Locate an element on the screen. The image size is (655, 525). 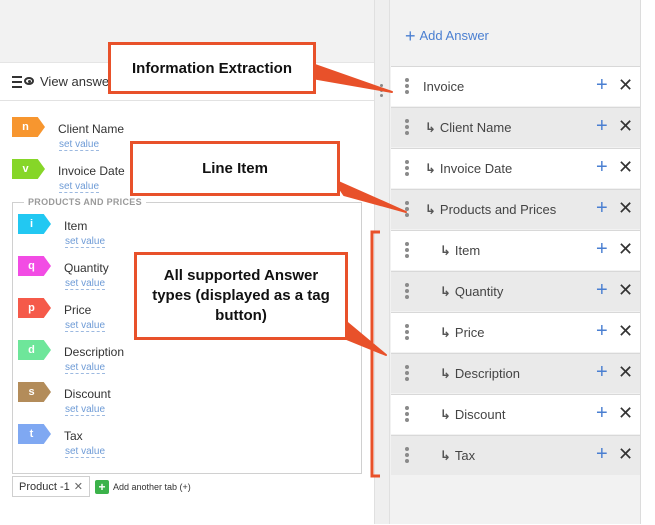
answer-name: Invoice is located at coordinates (444, 86).